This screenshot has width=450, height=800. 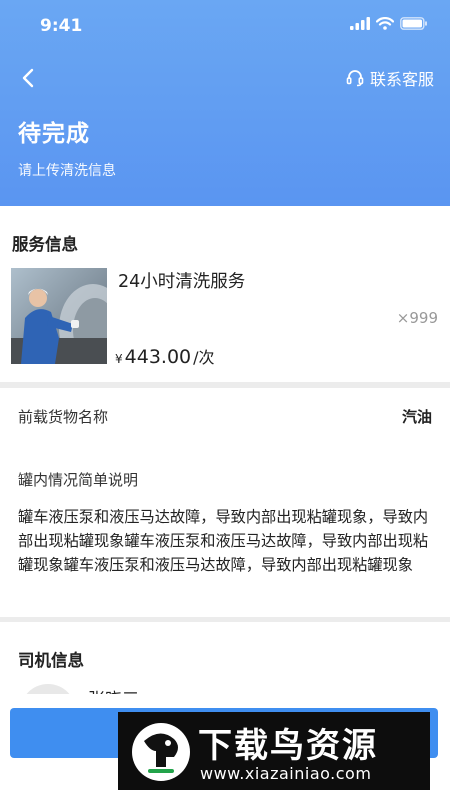 I want to click on cargo-name-value: 汽油, so click(x=416, y=417).